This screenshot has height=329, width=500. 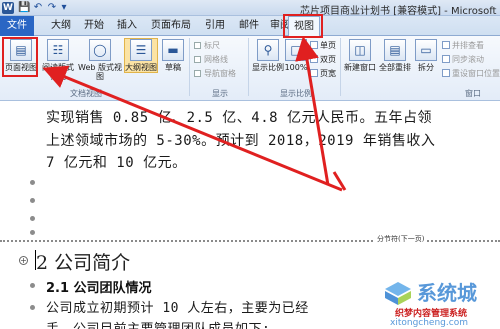 What do you see at coordinates (360, 67) in the screenshot?
I see `new-window-label: 新建窗口` at bounding box center [360, 67].